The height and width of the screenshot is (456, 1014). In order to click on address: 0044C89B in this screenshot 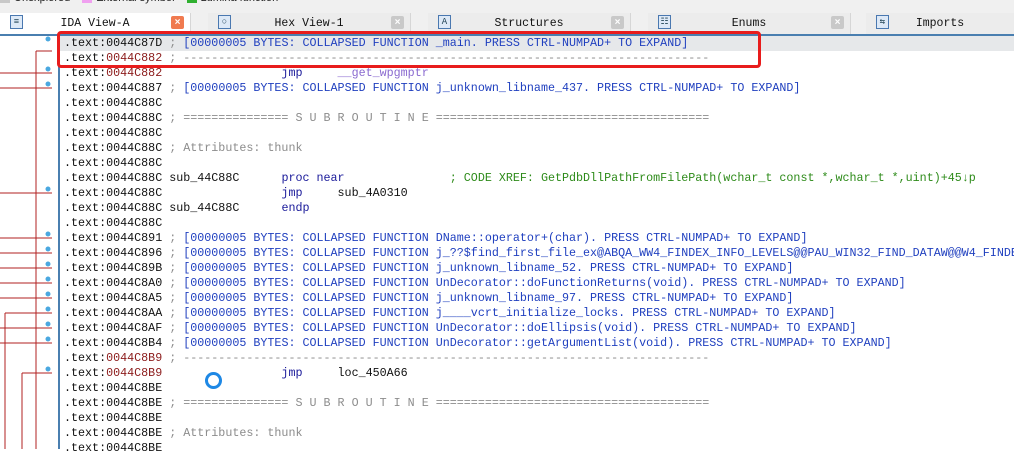, I will do `click(134, 268)`.